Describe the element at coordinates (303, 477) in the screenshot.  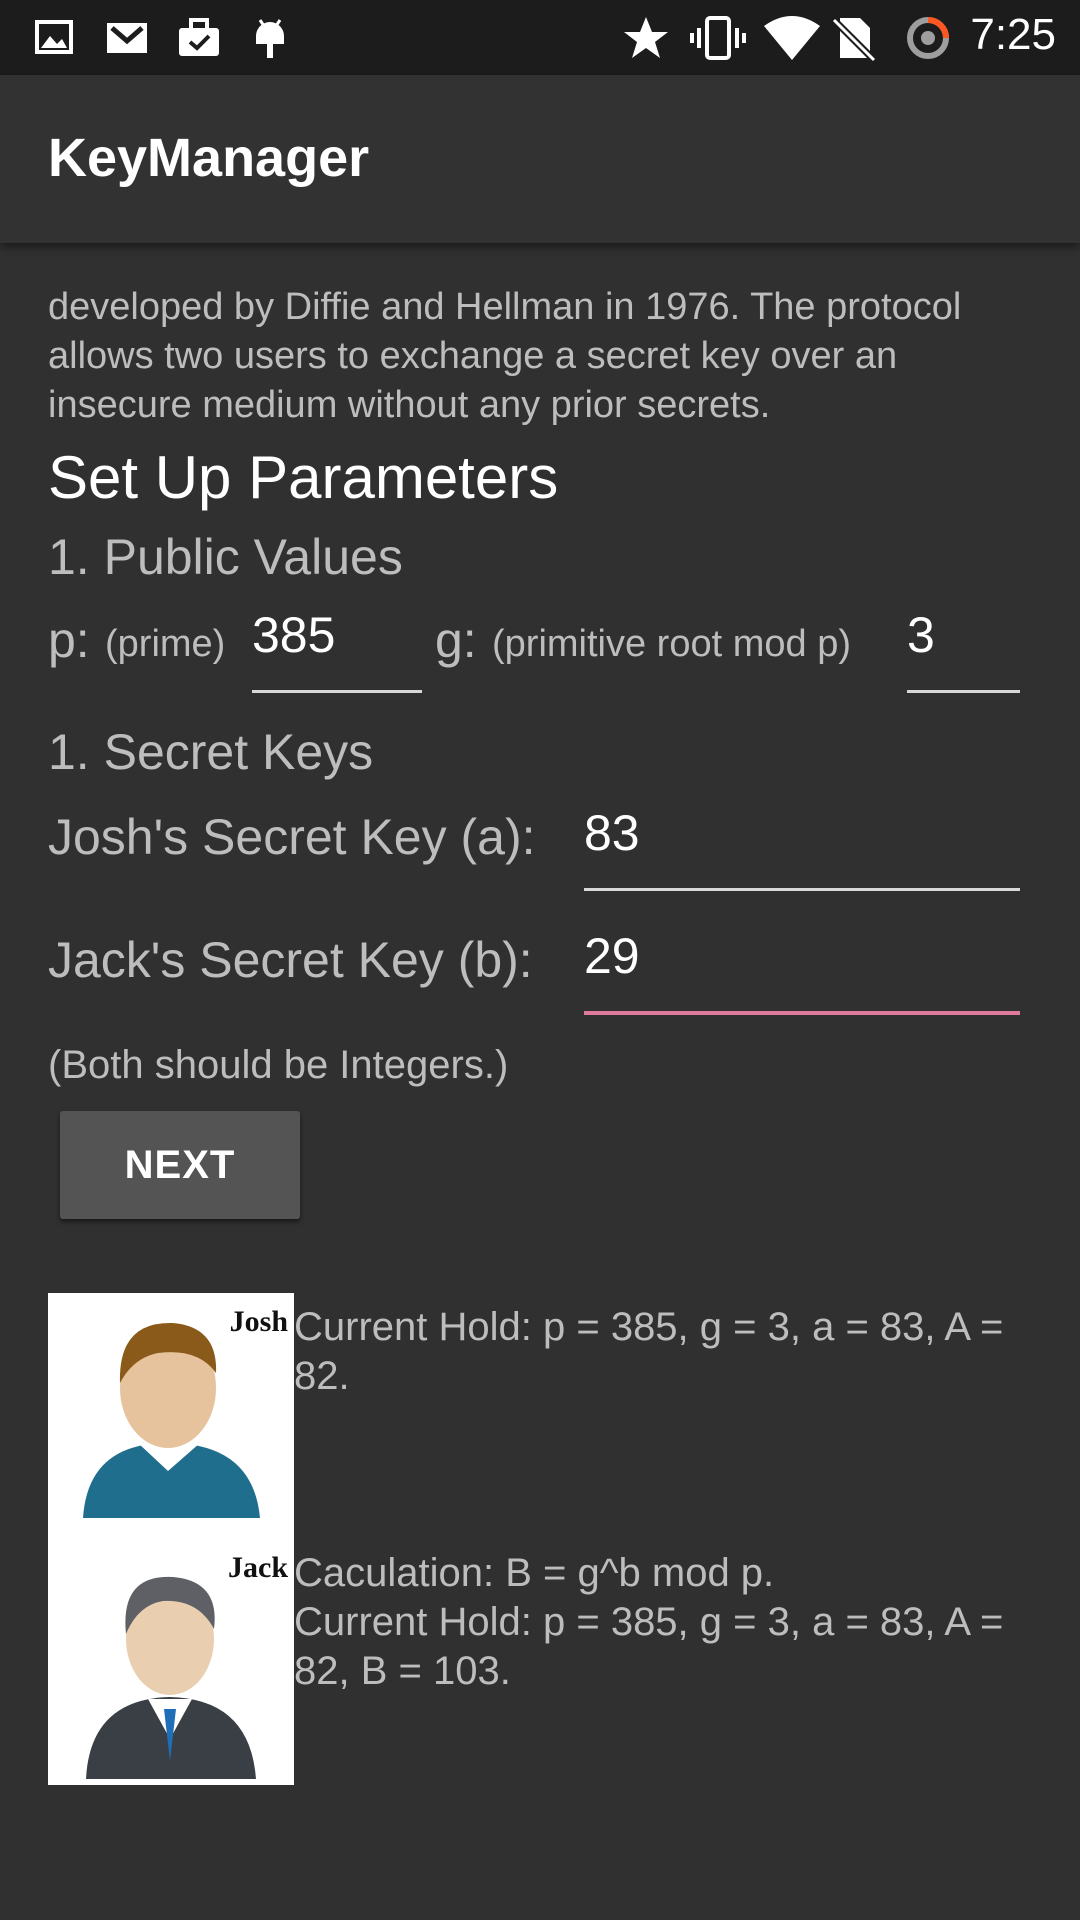
I see `setup-heading: Set Up Parameters` at that location.